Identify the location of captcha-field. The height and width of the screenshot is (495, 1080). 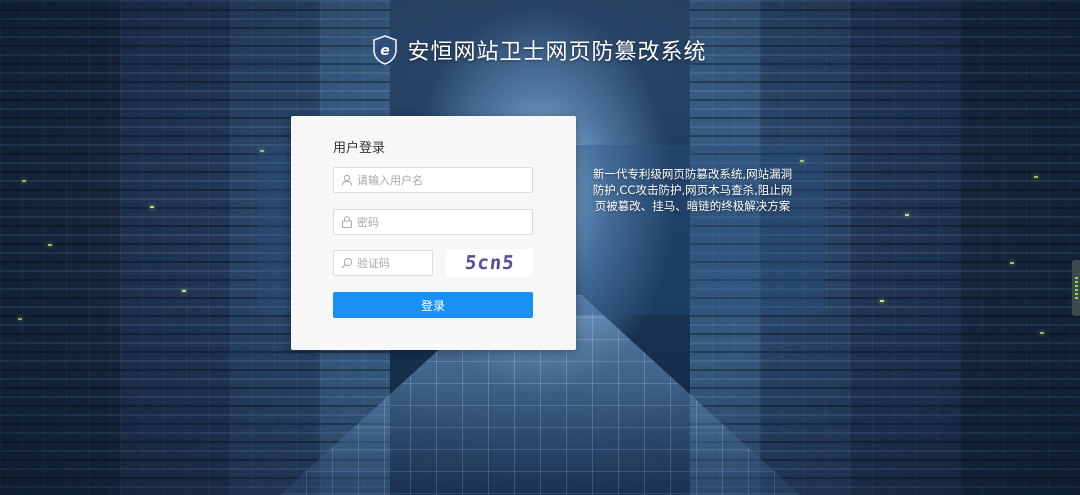
(383, 263).